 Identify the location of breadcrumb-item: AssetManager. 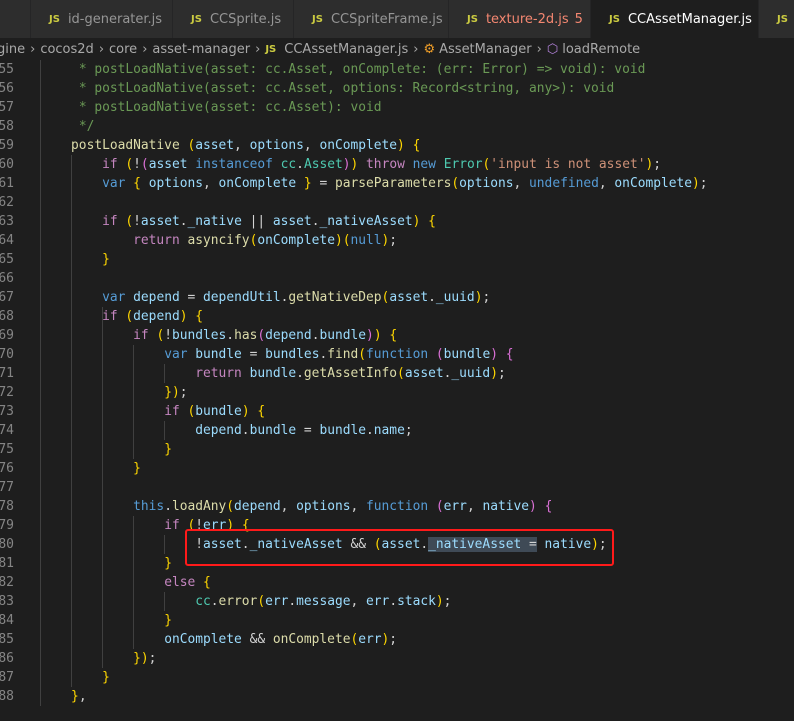
(485, 49).